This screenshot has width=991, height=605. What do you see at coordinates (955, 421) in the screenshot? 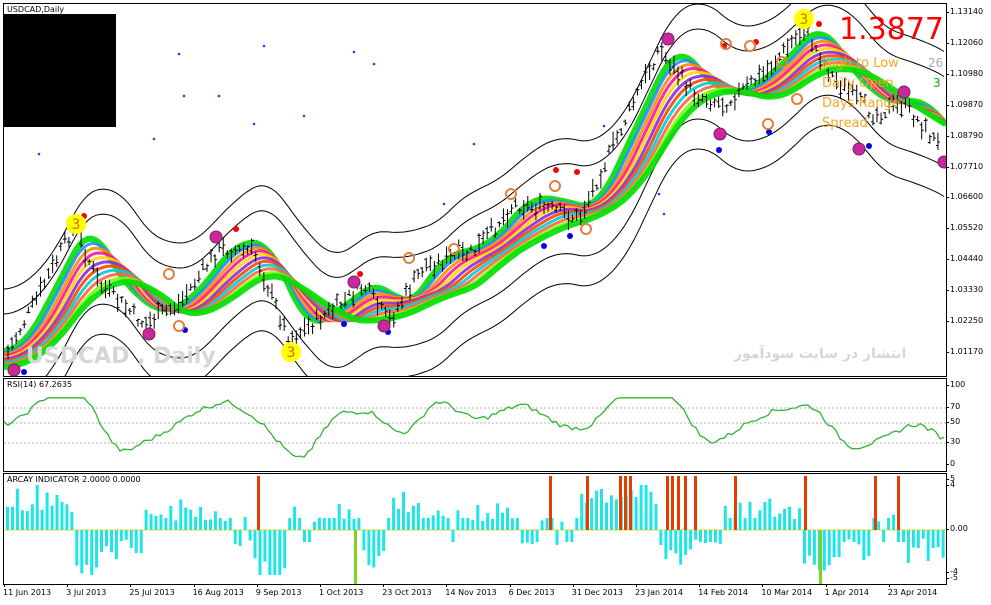
I see `axis-label: 50` at bounding box center [955, 421].